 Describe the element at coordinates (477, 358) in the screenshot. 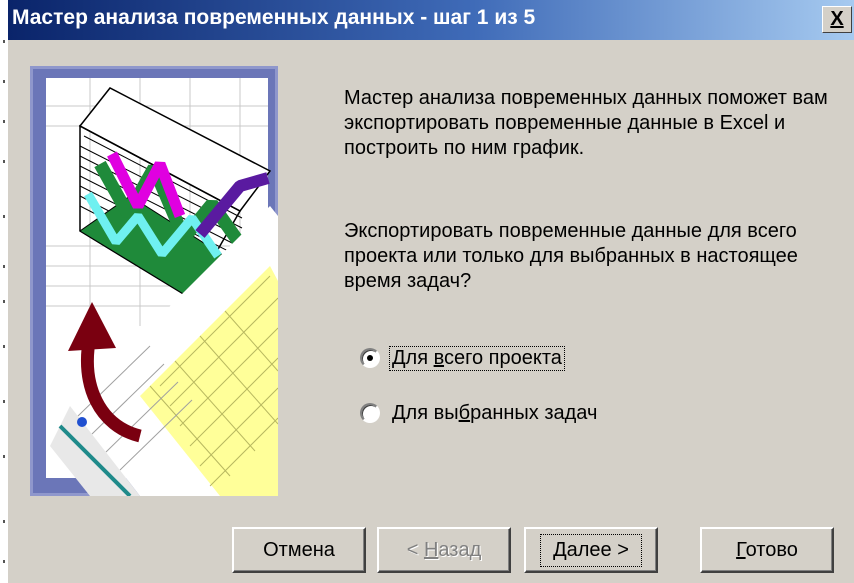

I see `option-whole-project-label: Для всего проекта` at that location.